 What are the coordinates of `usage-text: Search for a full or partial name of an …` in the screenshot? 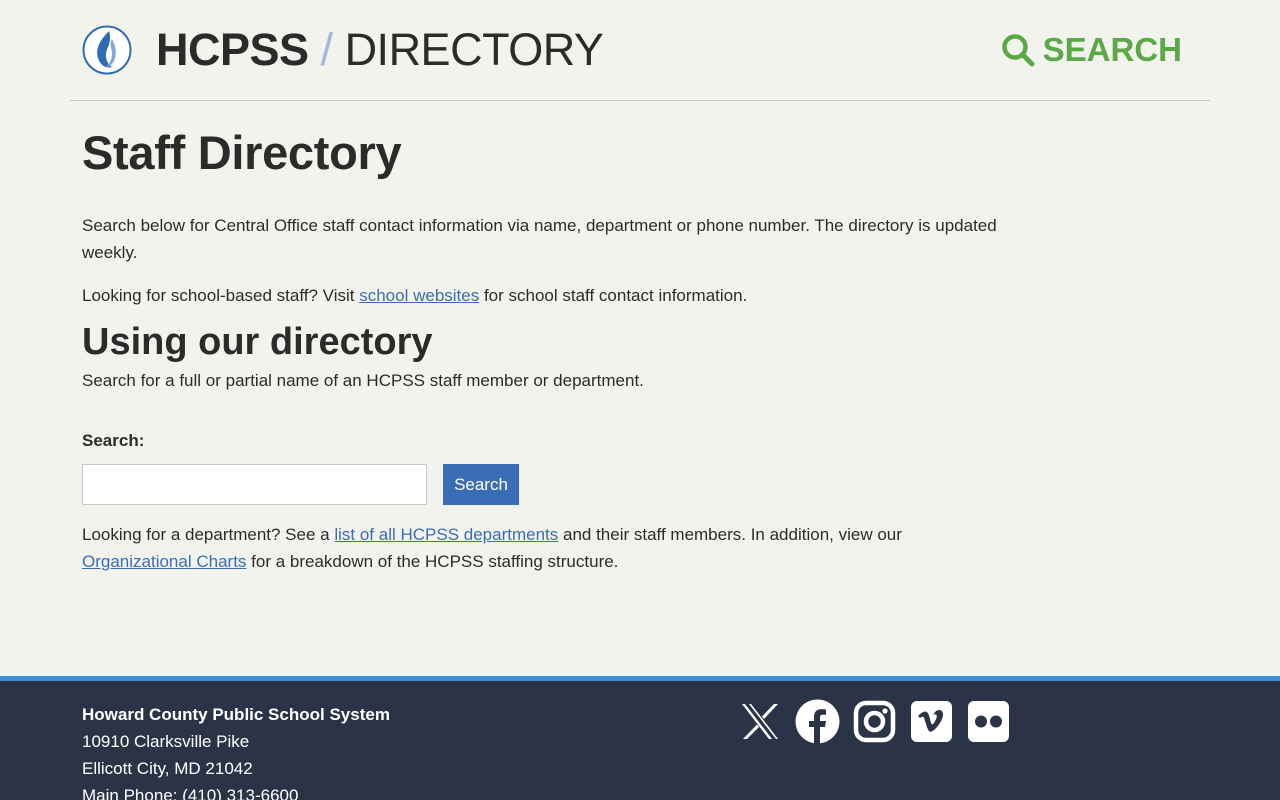 It's located at (363, 380).